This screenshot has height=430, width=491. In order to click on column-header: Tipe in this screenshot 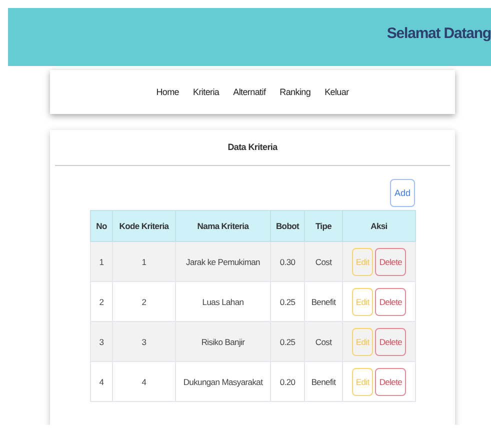, I will do `click(323, 226)`.